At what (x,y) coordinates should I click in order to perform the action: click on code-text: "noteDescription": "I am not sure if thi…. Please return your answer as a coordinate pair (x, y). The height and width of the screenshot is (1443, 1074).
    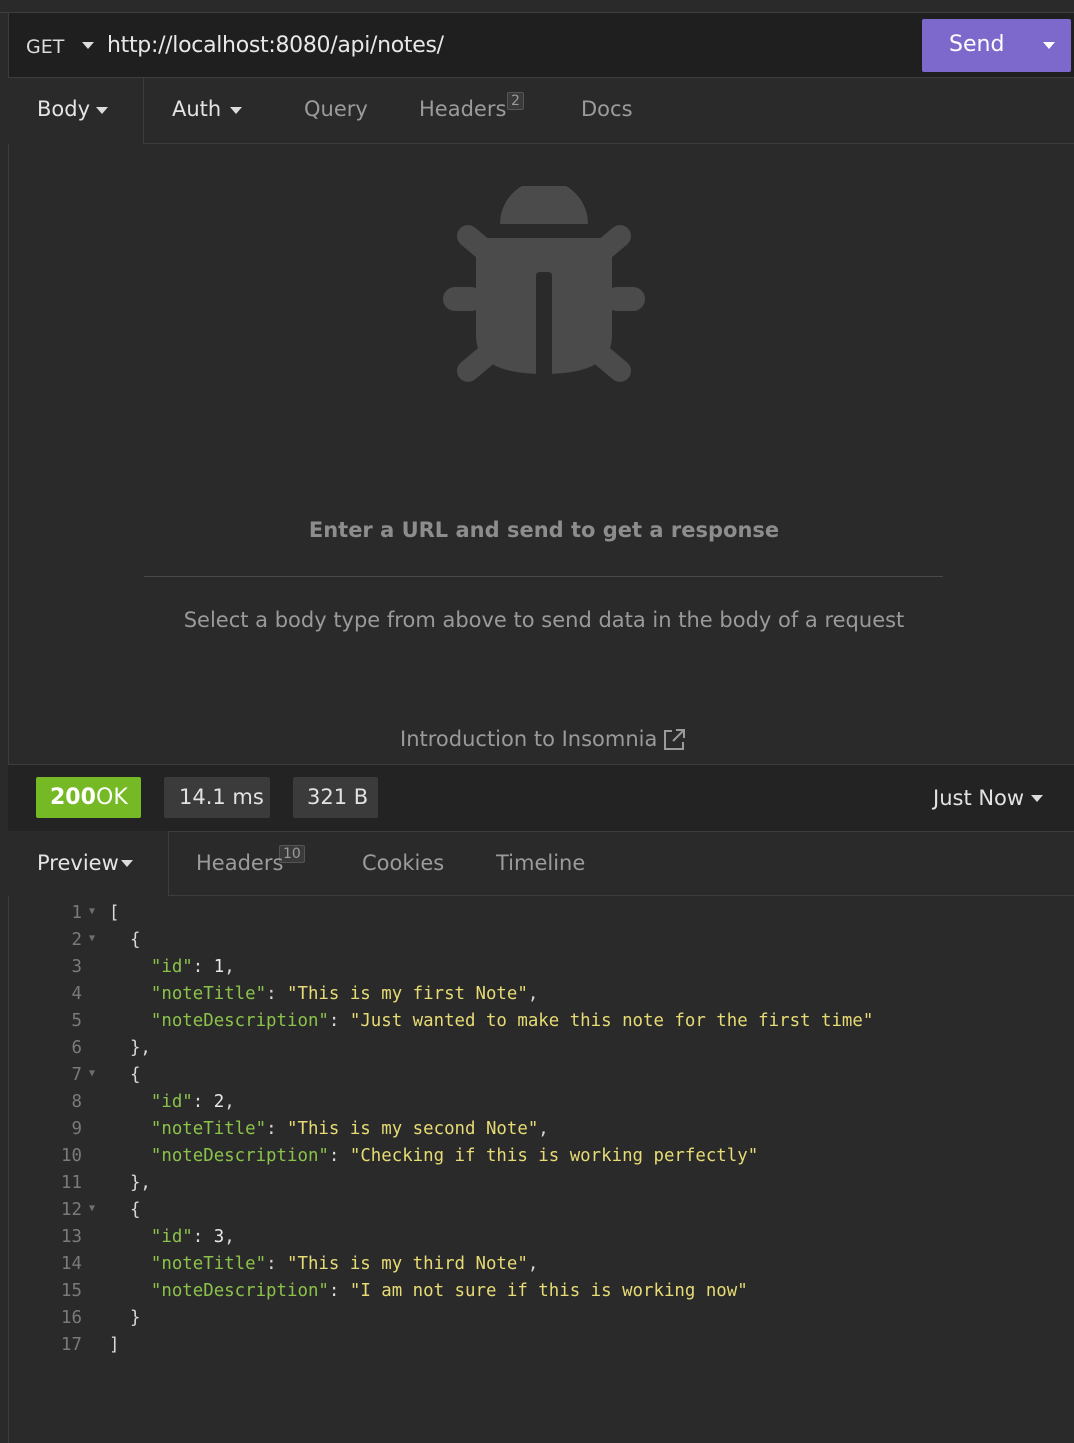
    Looking at the image, I should click on (428, 1291).